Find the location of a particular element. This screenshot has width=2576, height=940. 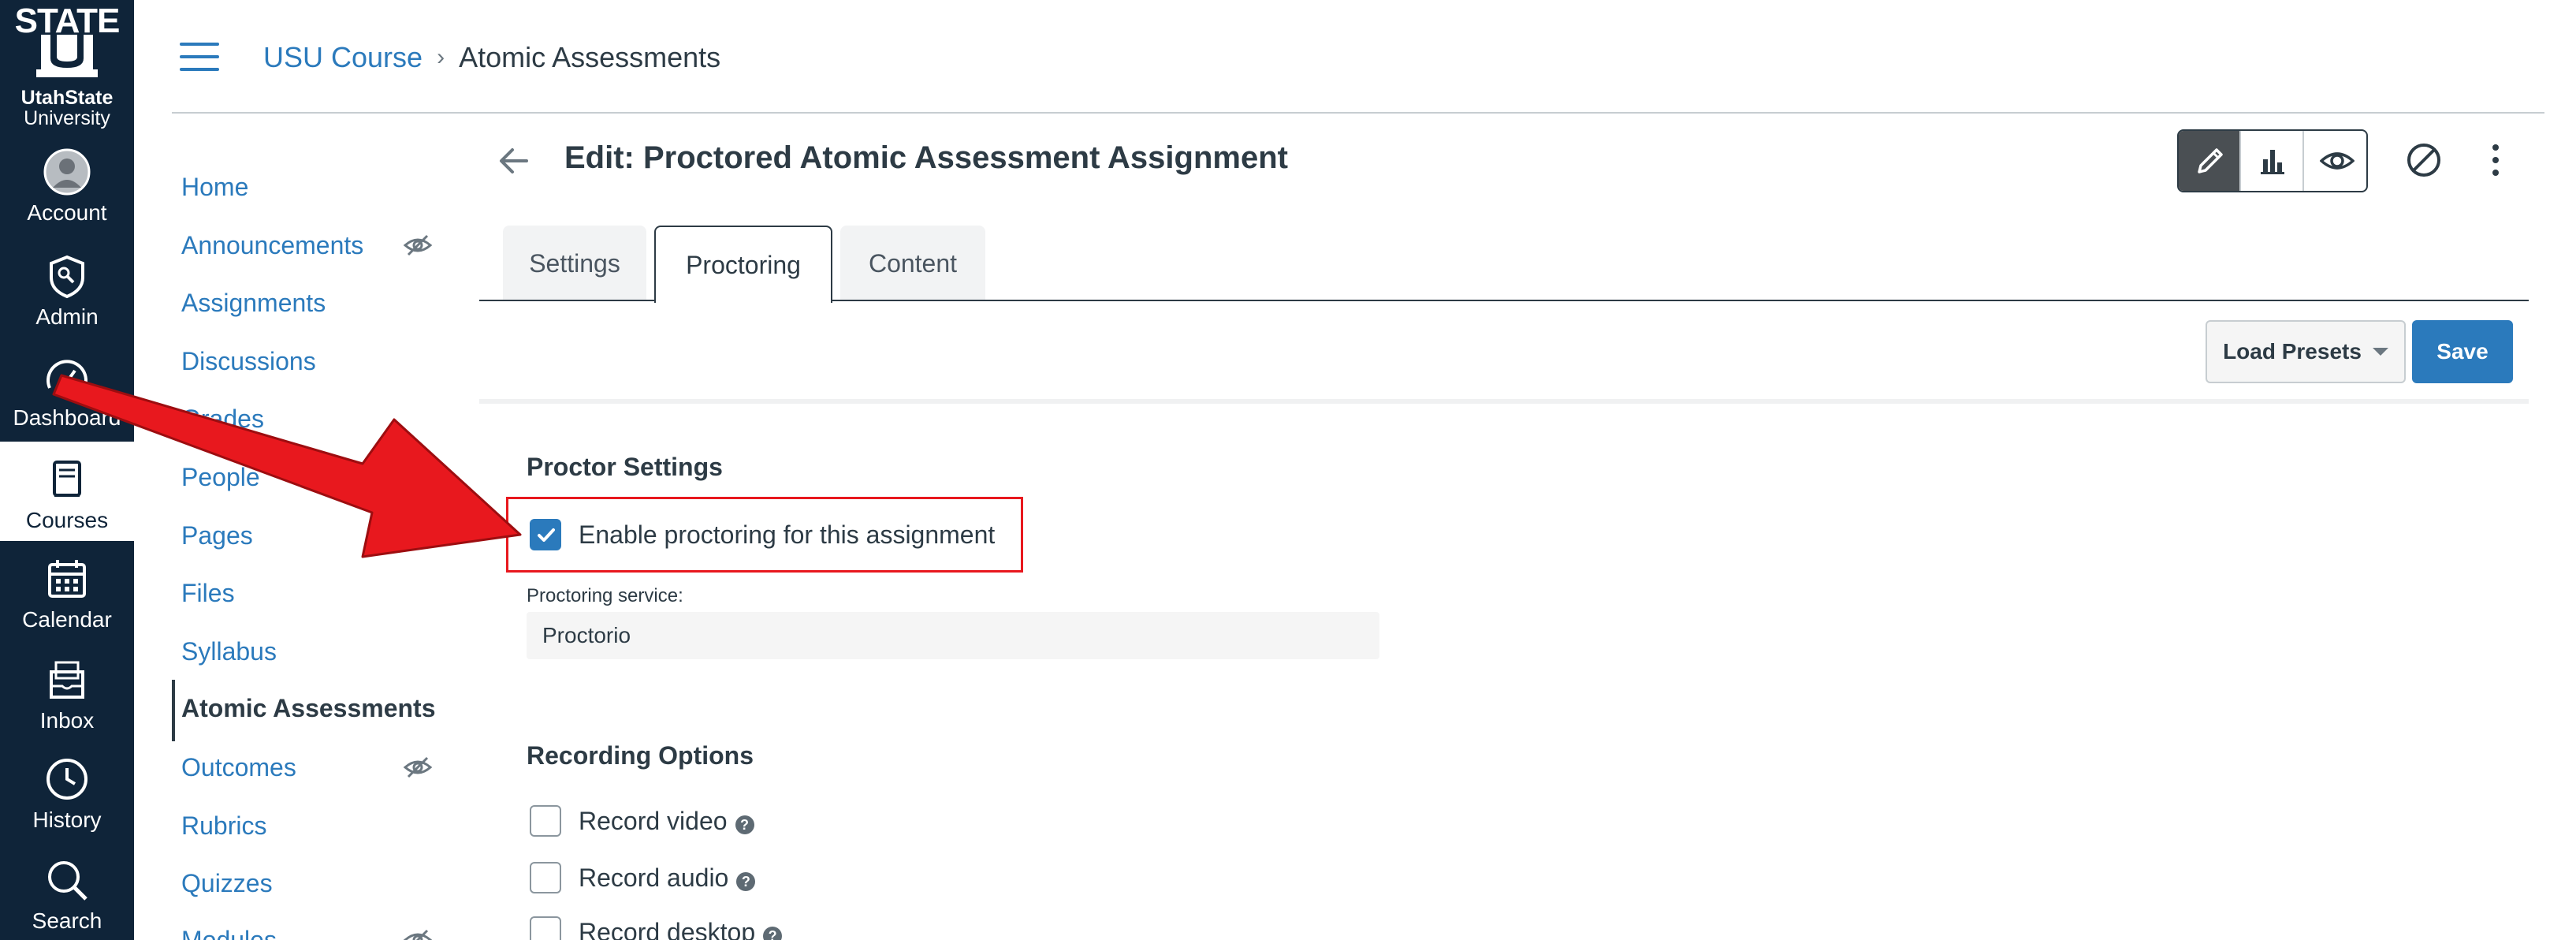

global-nav-search-label: Search is located at coordinates (67, 920).